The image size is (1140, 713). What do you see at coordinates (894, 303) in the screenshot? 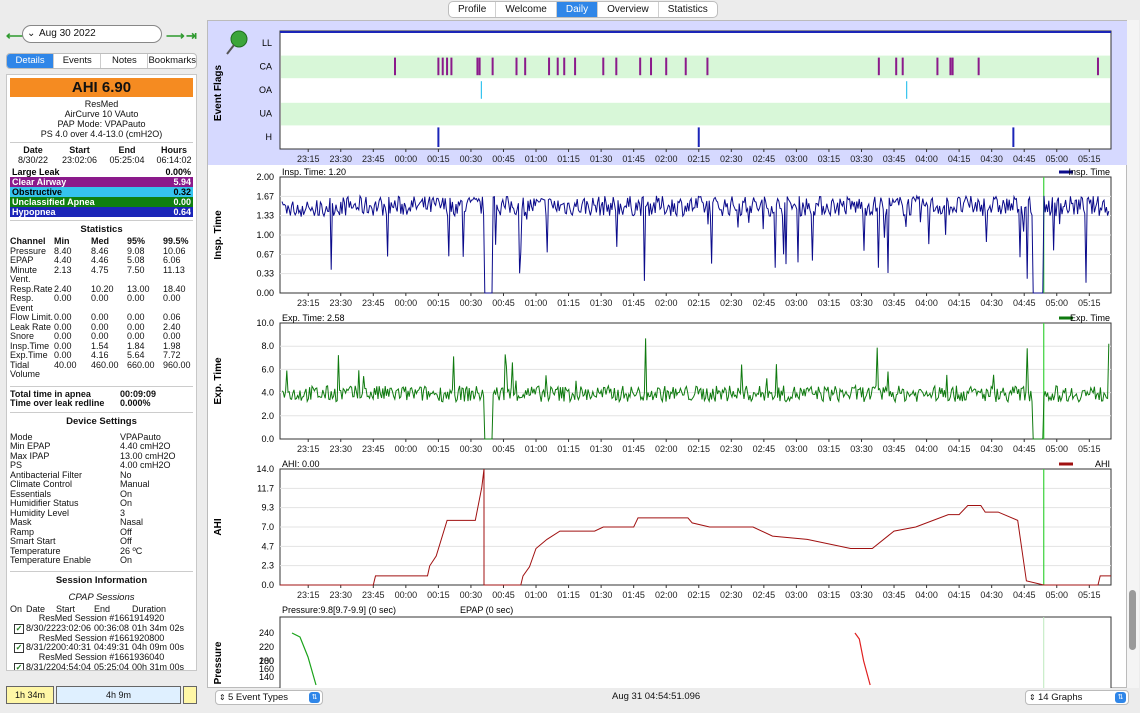
I see `time-tick-label: 03:45` at bounding box center [894, 303].